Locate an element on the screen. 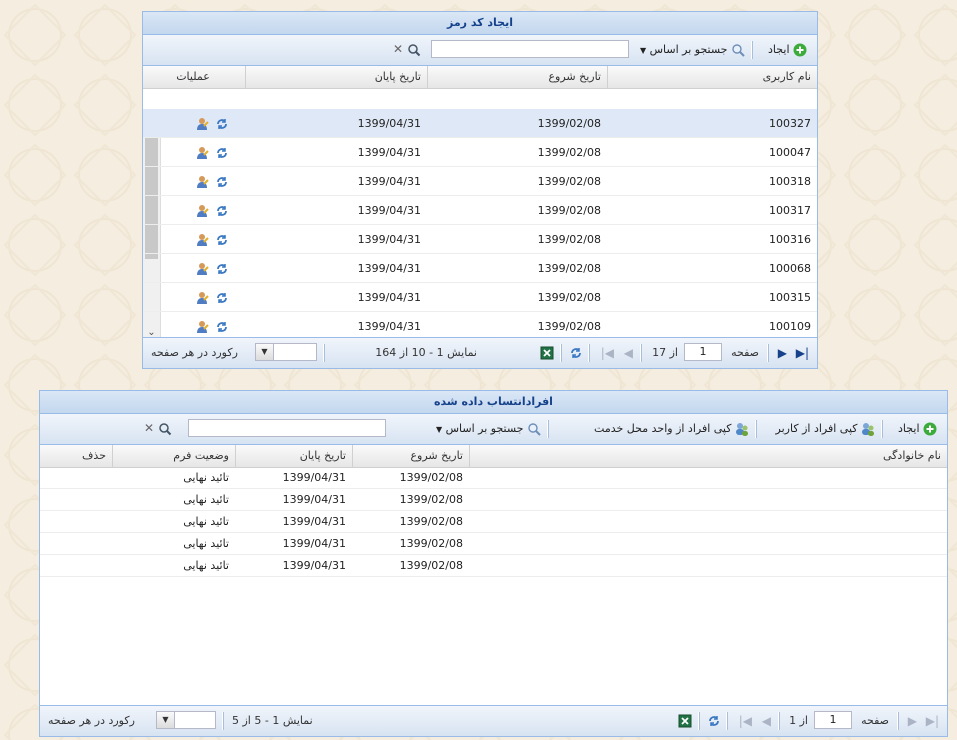  copy-from-unit-button: کپی افراد از واحد محل خدمت is located at coordinates (671, 429).